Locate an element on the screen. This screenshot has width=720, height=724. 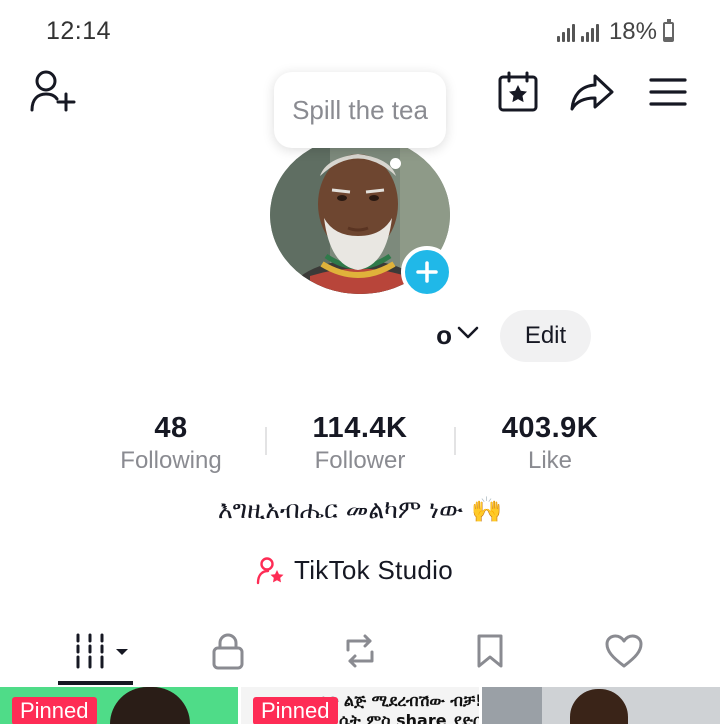
bookmark-icon is located at coordinates (490, 651).